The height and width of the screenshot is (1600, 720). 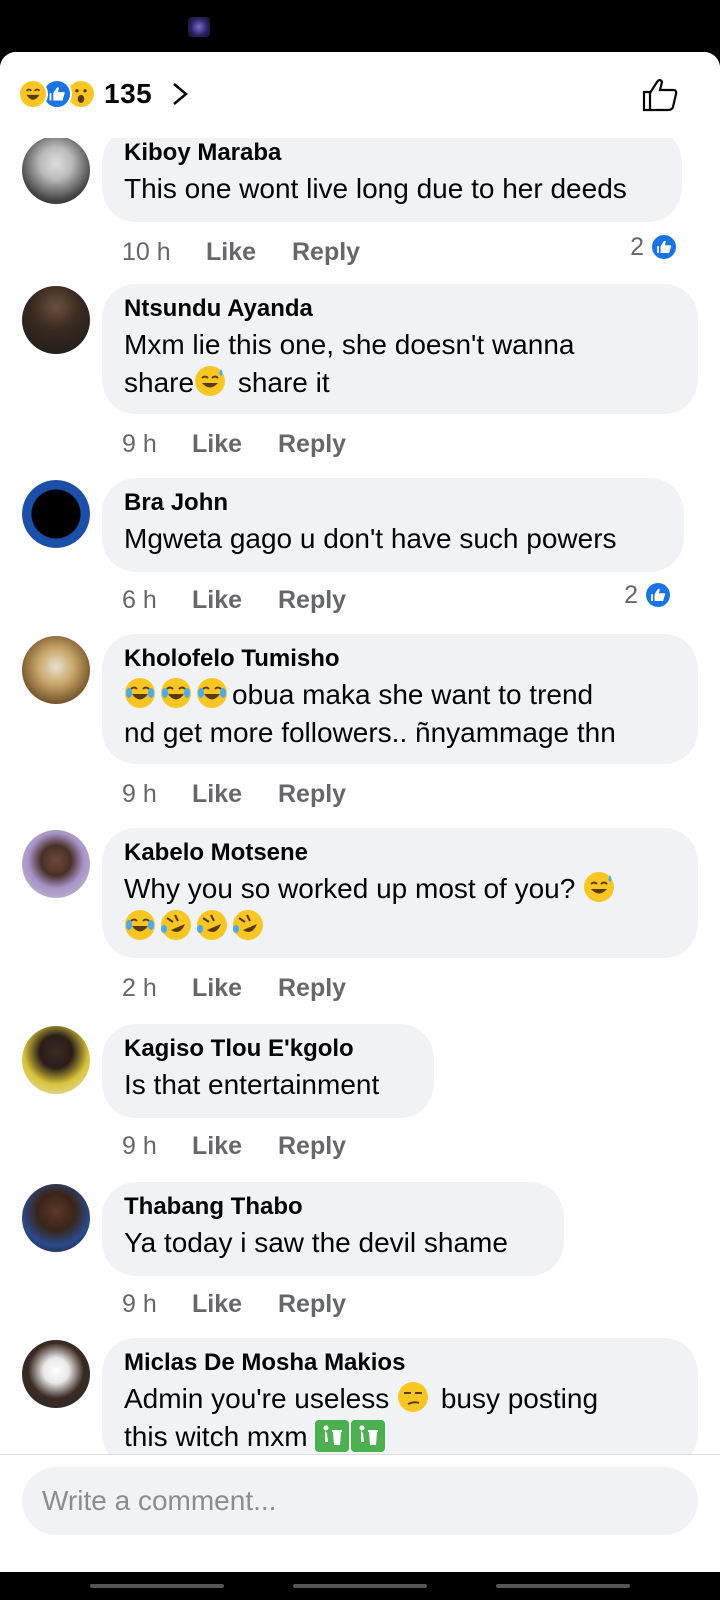 What do you see at coordinates (401, 1363) in the screenshot?
I see `comment-author: Miclas De Mosha Makios` at bounding box center [401, 1363].